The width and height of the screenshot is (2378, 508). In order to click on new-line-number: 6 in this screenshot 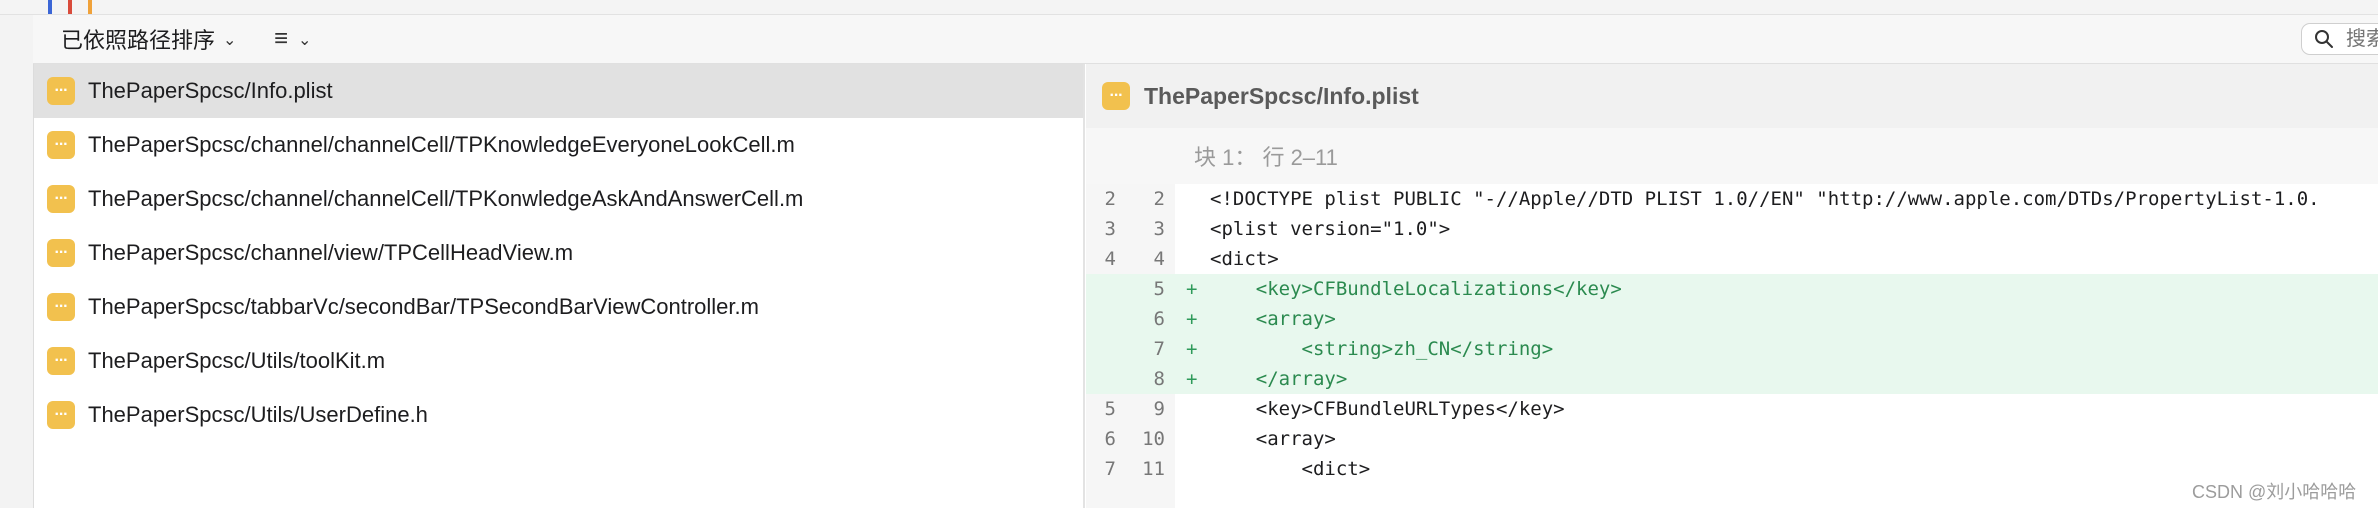, I will do `click(1159, 319)`.